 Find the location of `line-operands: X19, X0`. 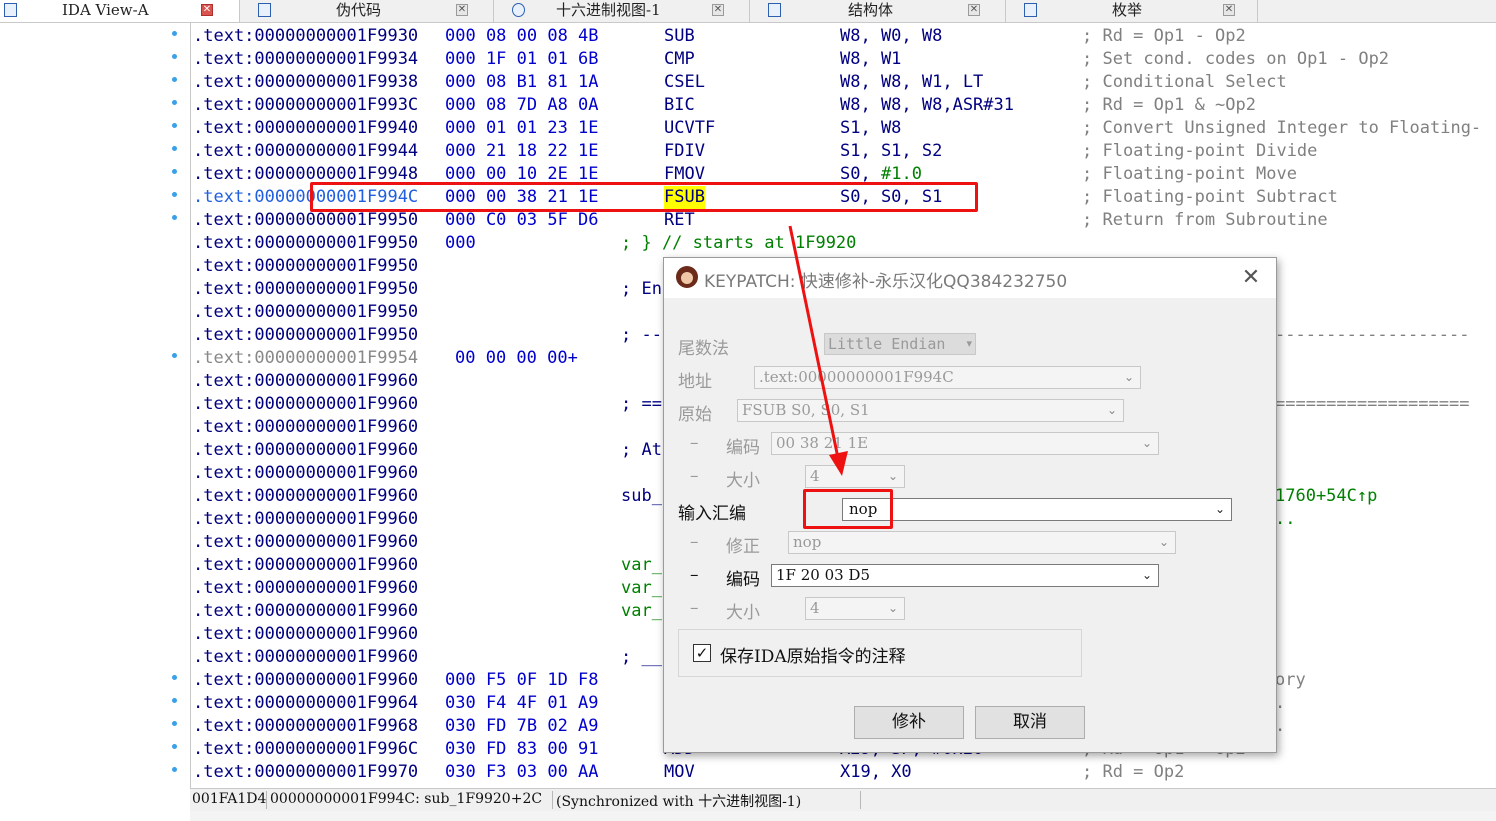

line-operands: X19, X0 is located at coordinates (876, 772).